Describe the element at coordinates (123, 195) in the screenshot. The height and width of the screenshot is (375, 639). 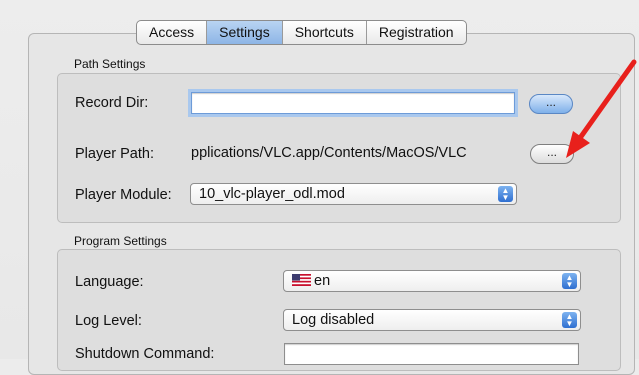
I see `player-module-label: Player Module:` at that location.